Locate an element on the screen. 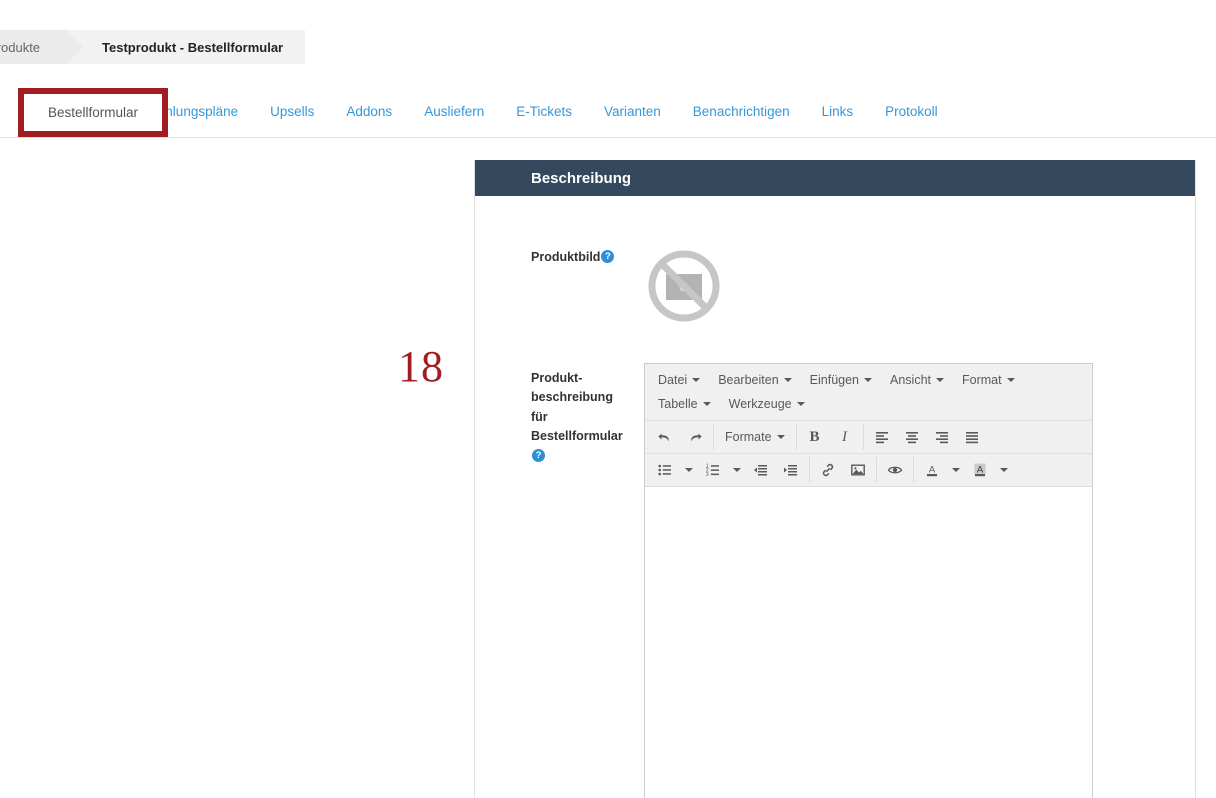 This screenshot has width=1216, height=798. numbered-list-chevron-down-icon is located at coordinates (737, 470).